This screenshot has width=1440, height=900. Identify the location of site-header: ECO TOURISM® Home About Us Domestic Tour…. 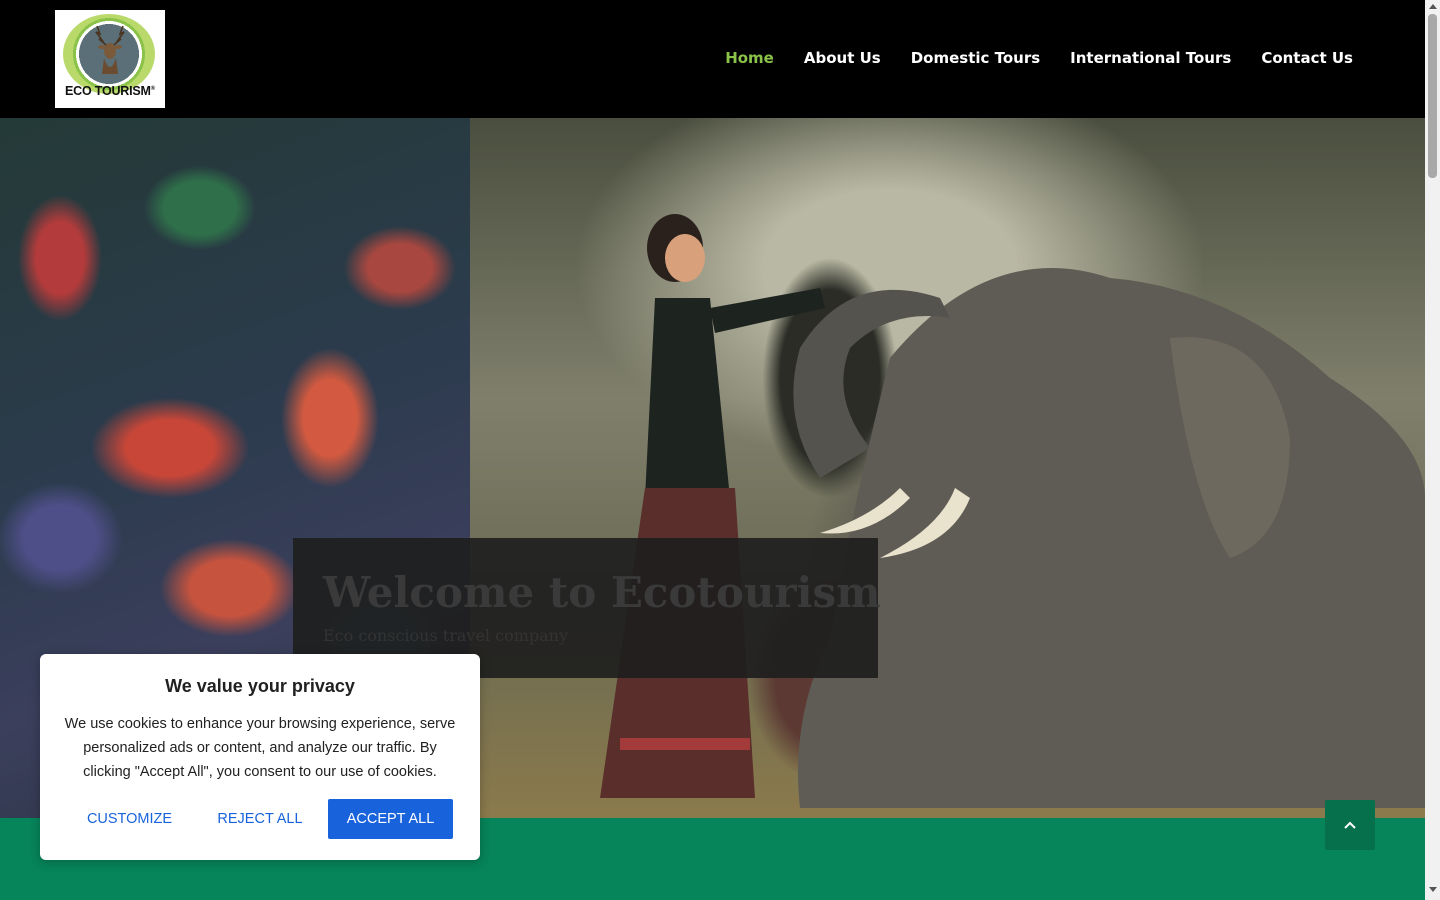
(712, 59).